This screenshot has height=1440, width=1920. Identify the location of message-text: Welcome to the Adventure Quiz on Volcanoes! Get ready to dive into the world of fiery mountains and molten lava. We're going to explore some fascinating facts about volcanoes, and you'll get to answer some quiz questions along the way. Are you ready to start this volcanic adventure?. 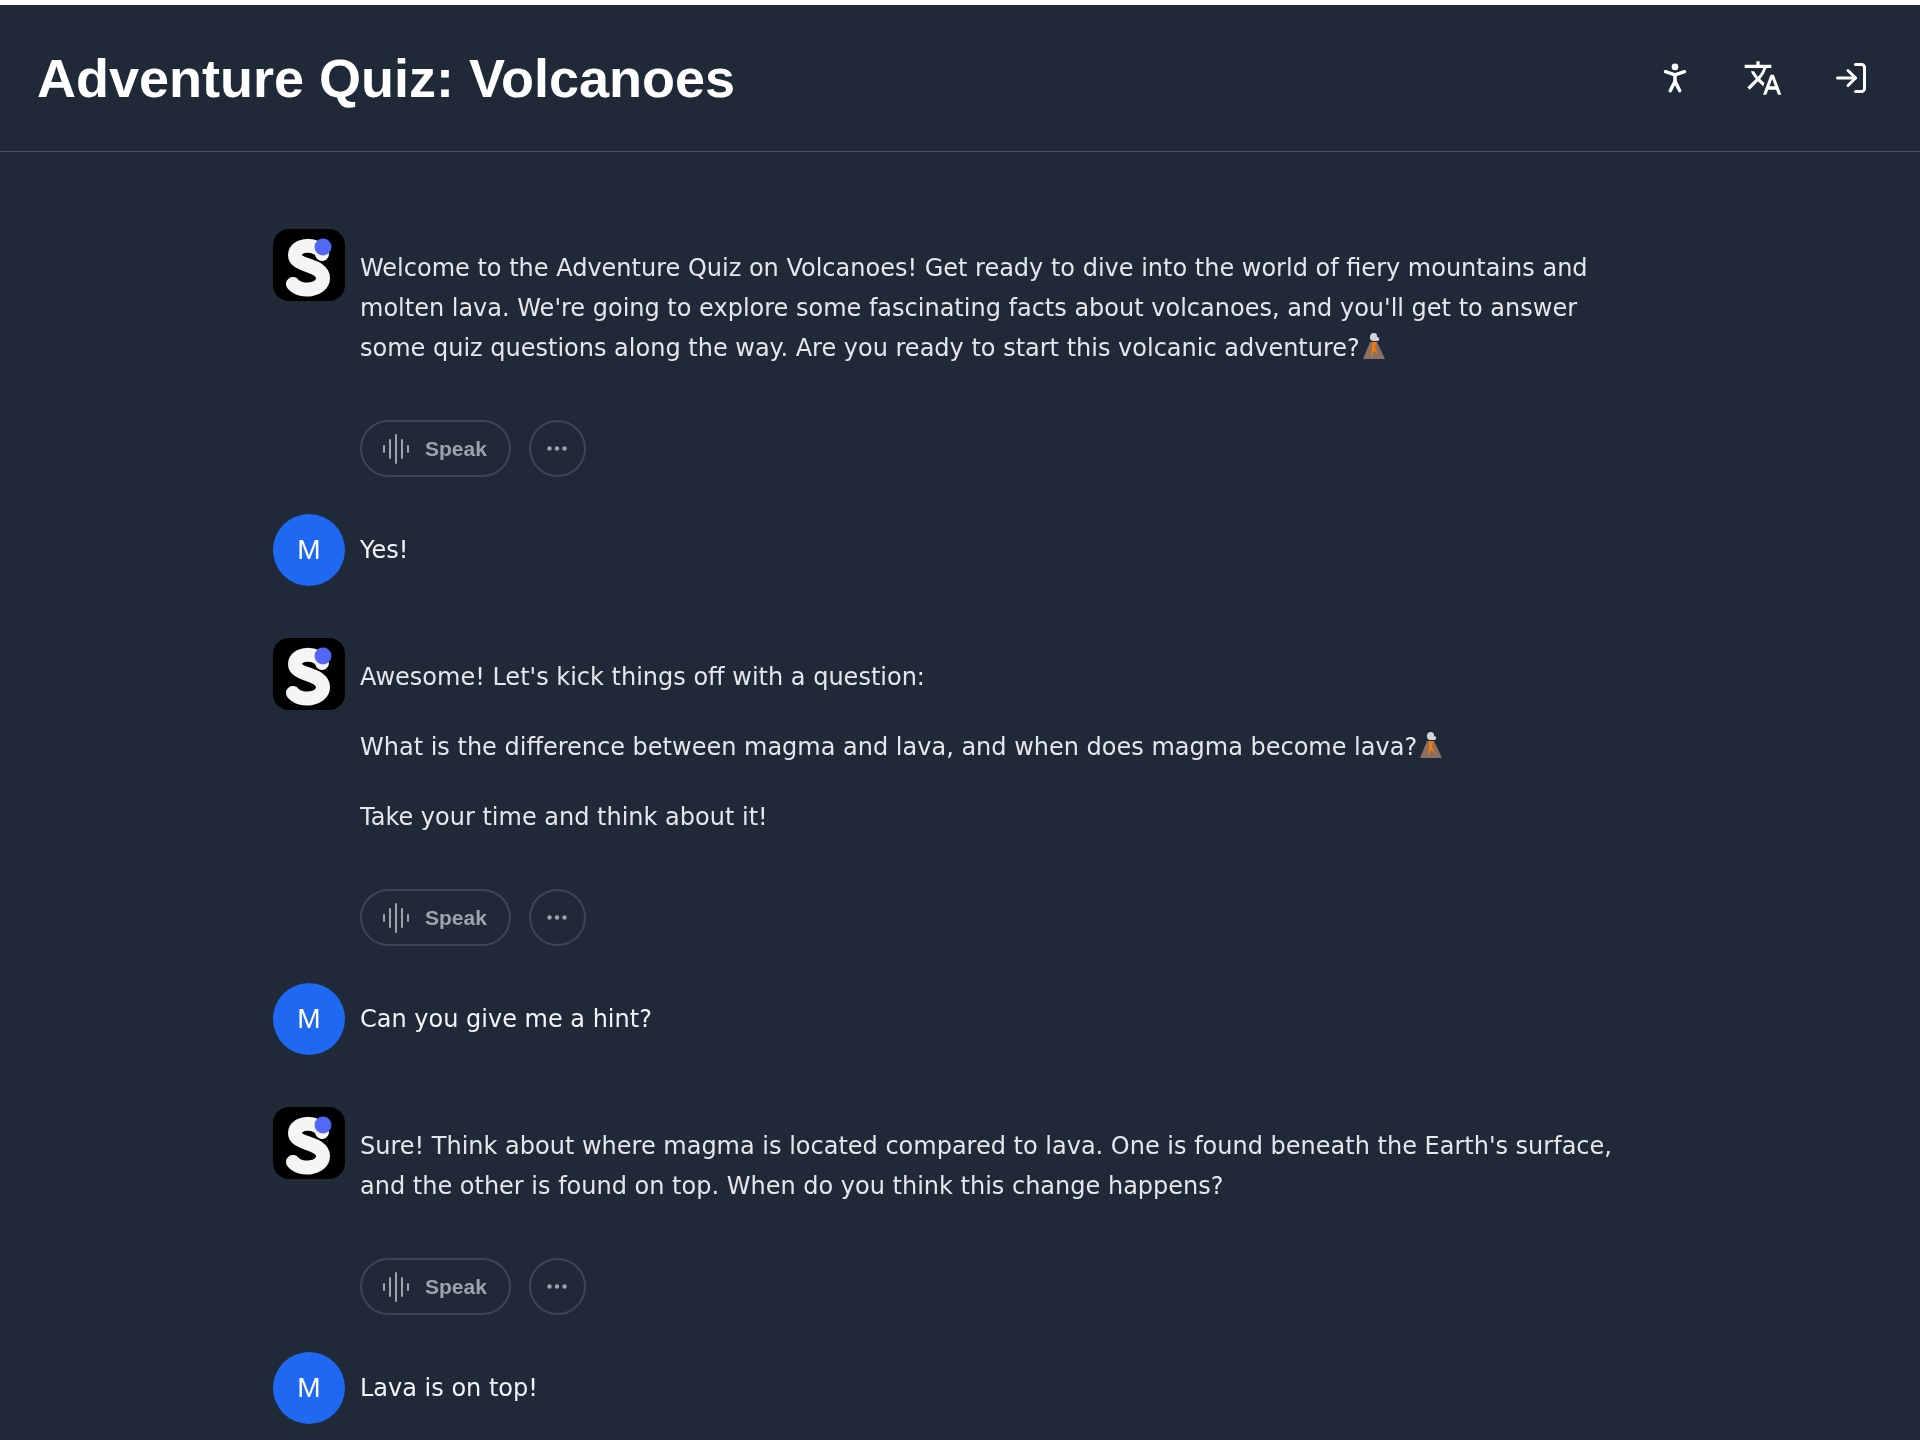
(974, 308).